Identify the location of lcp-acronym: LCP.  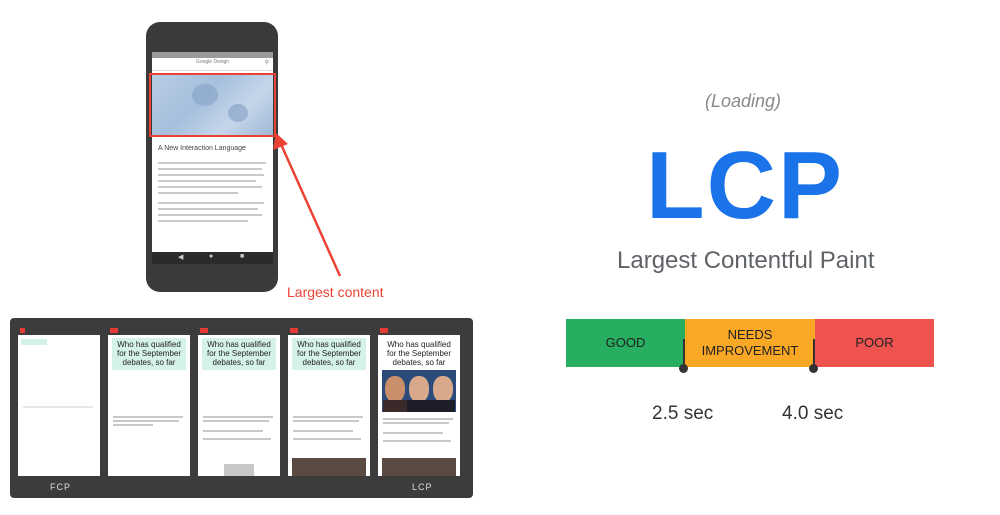
(745, 185).